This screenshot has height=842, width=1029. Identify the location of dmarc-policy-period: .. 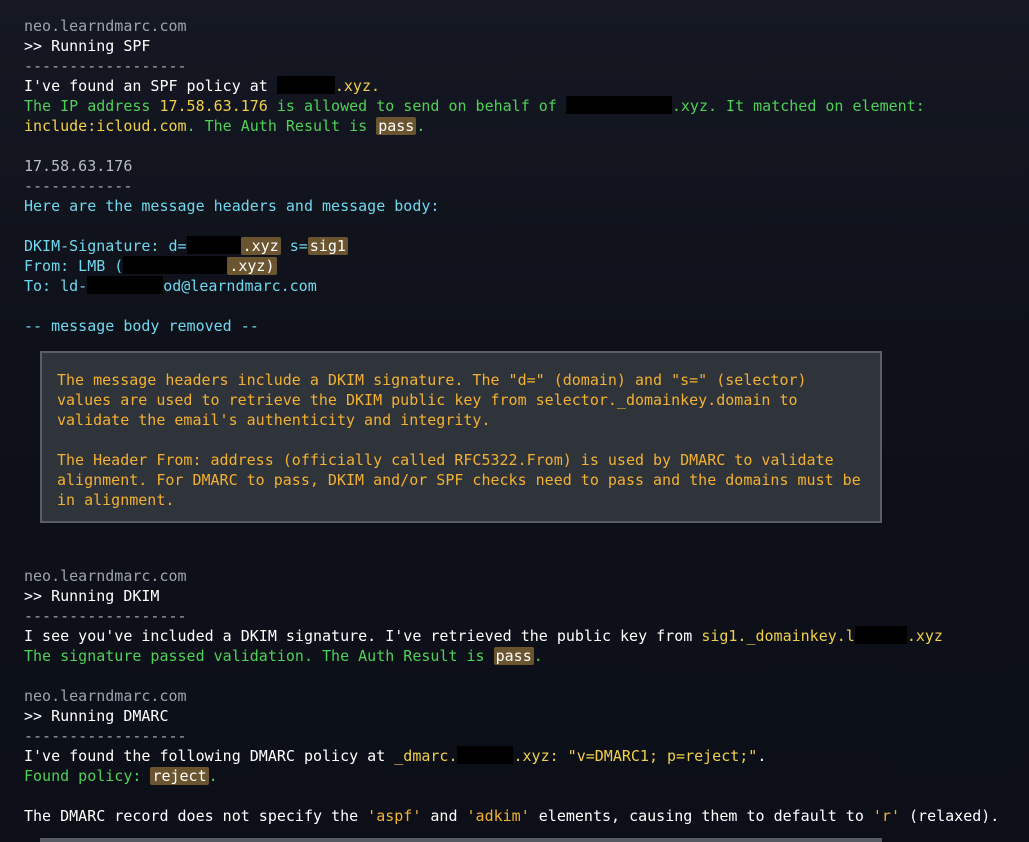
(213, 776).